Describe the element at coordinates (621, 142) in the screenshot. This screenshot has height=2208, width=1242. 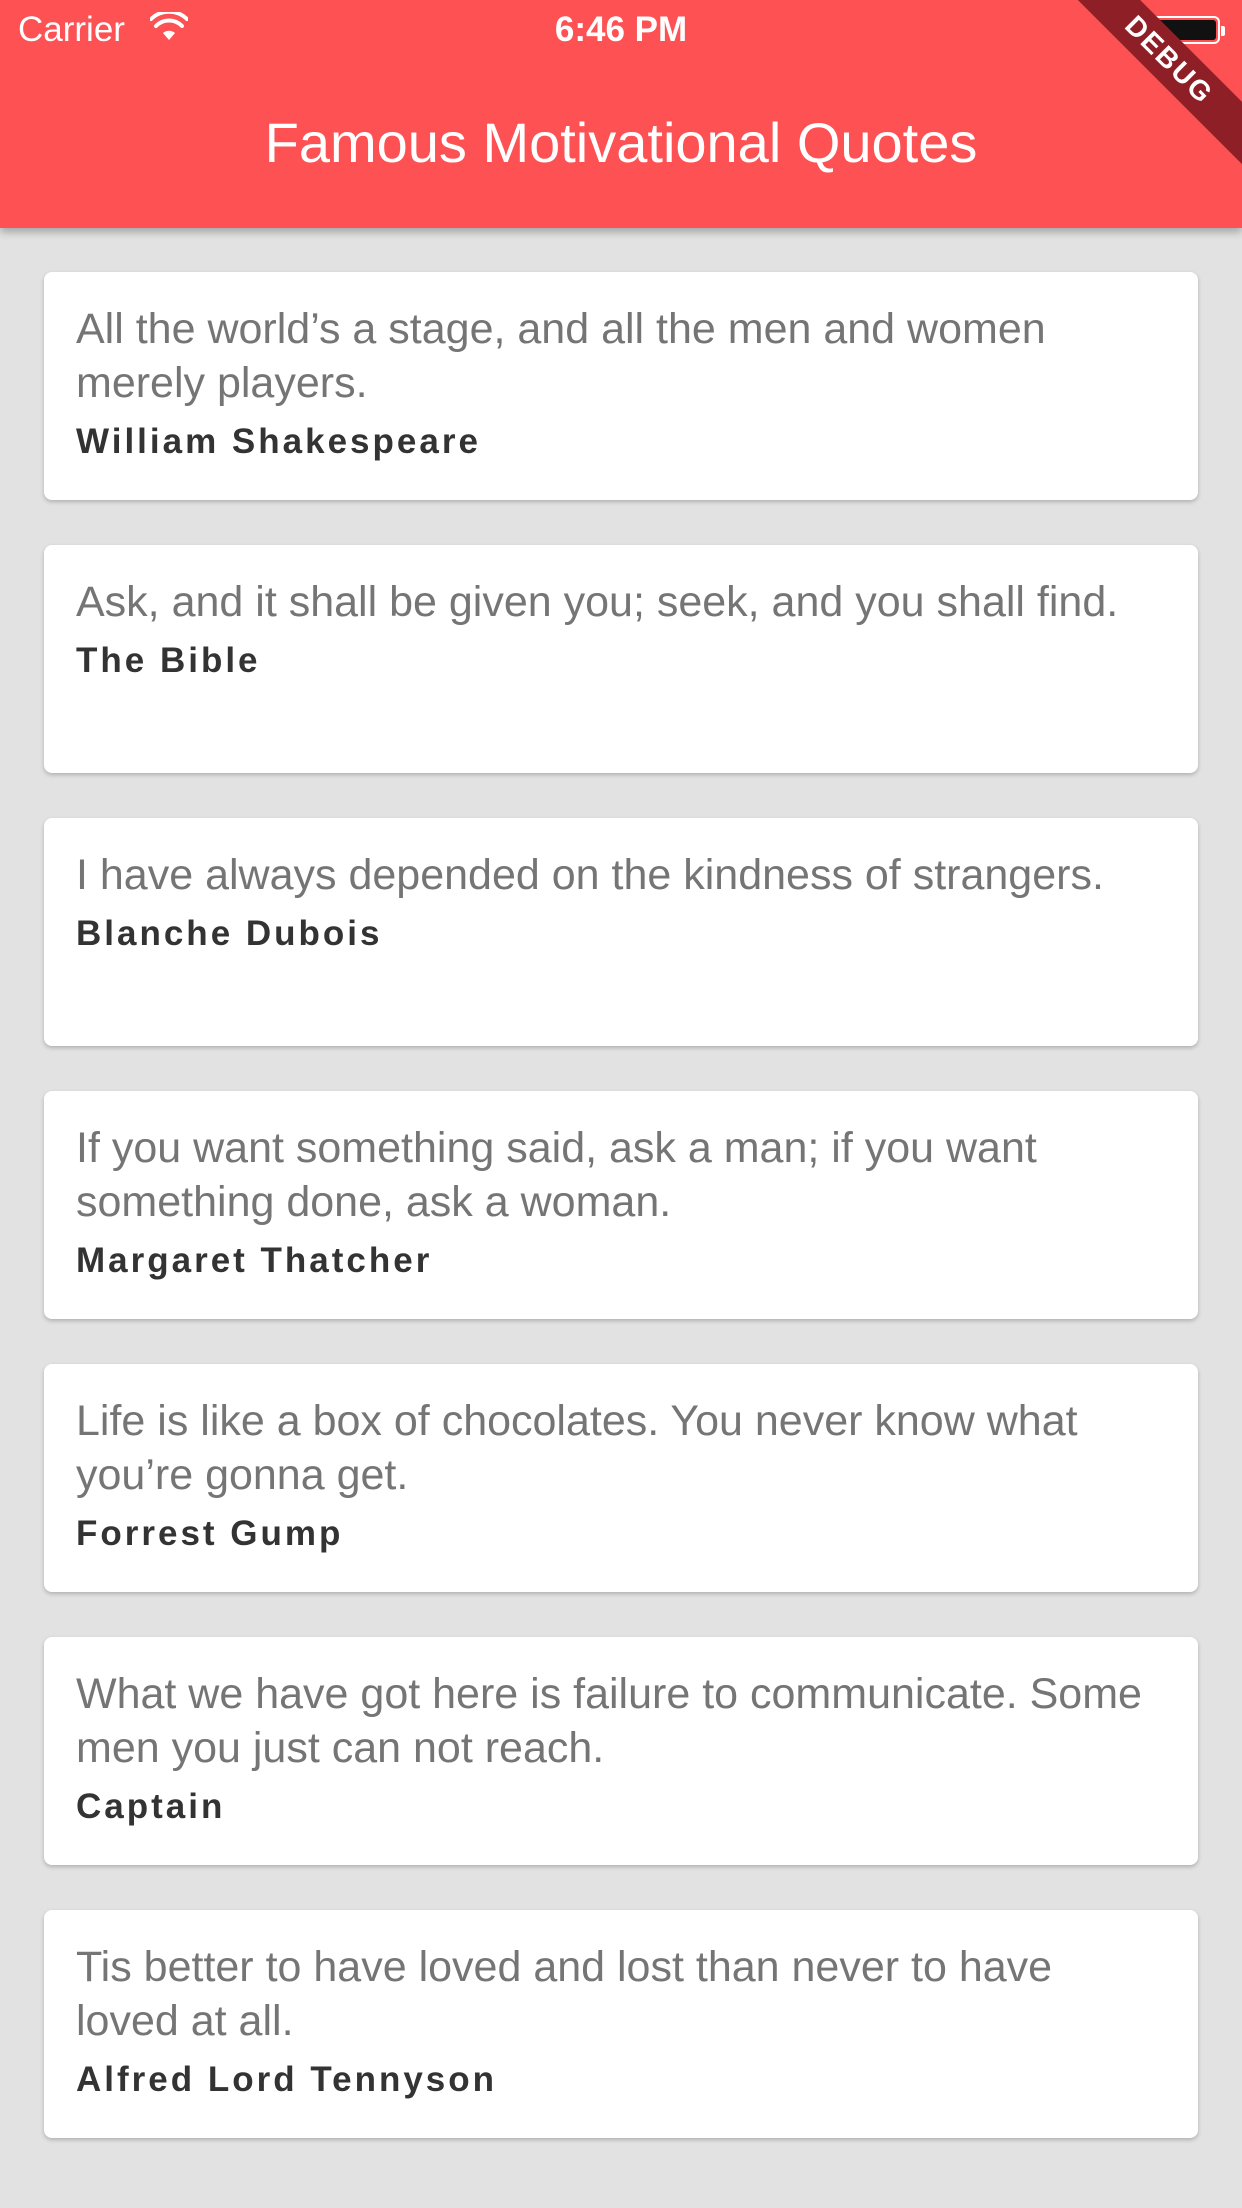
I see `page-title: Famous Motivational Quotes` at that location.